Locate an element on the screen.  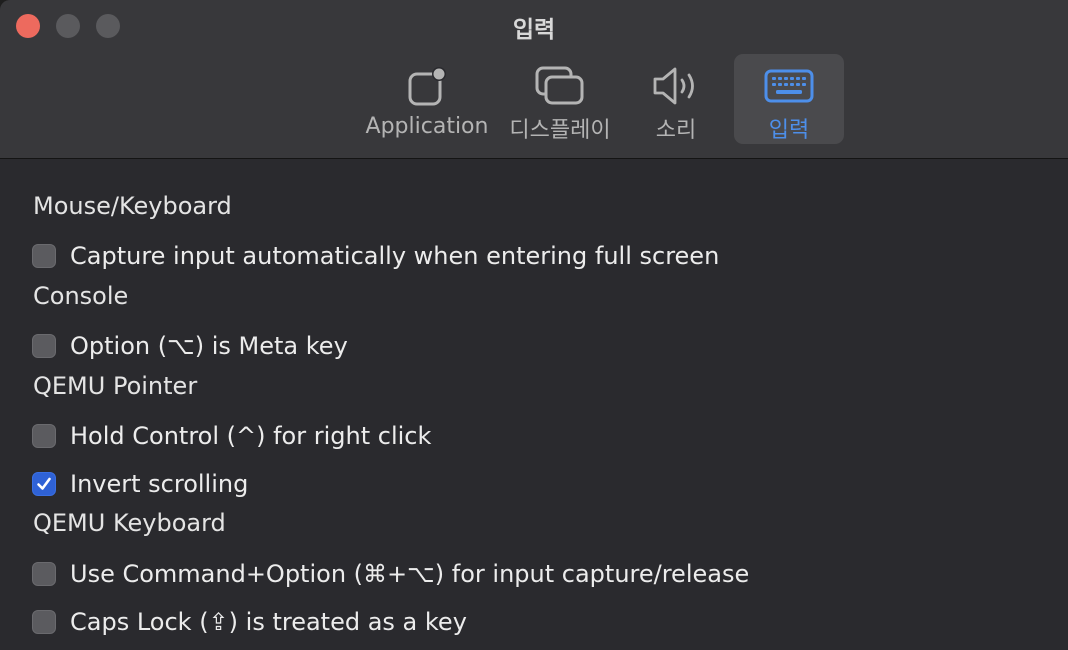
section-title-console: Console is located at coordinates (81, 296).